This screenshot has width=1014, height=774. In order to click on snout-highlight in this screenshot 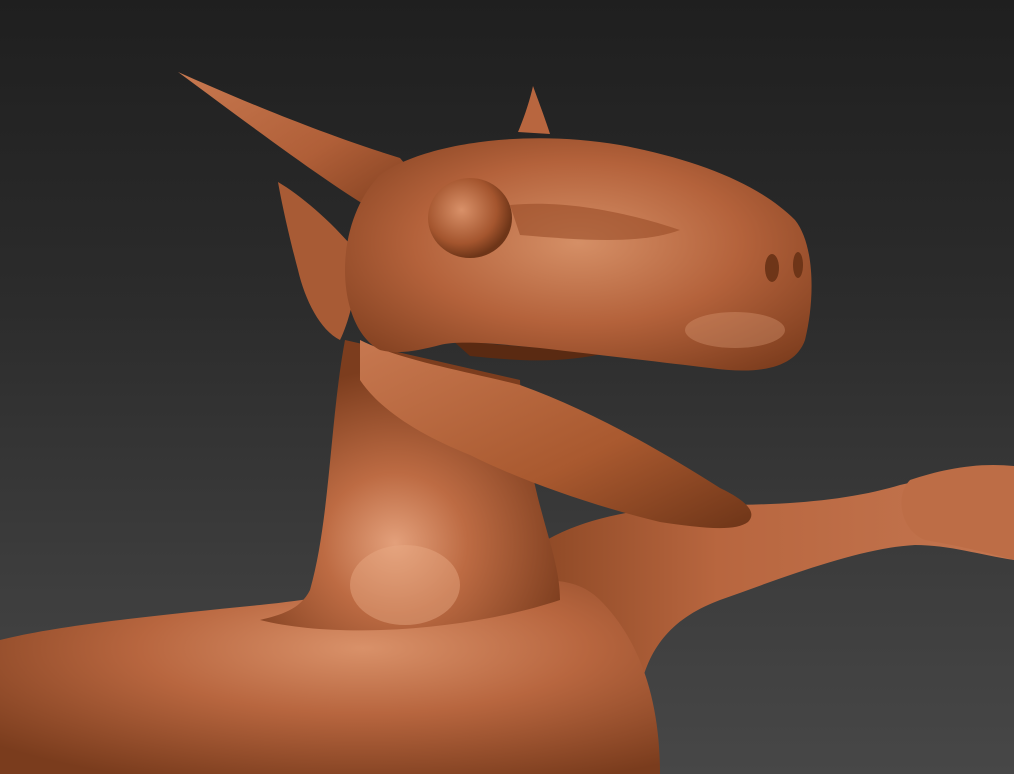, I will do `click(735, 330)`.